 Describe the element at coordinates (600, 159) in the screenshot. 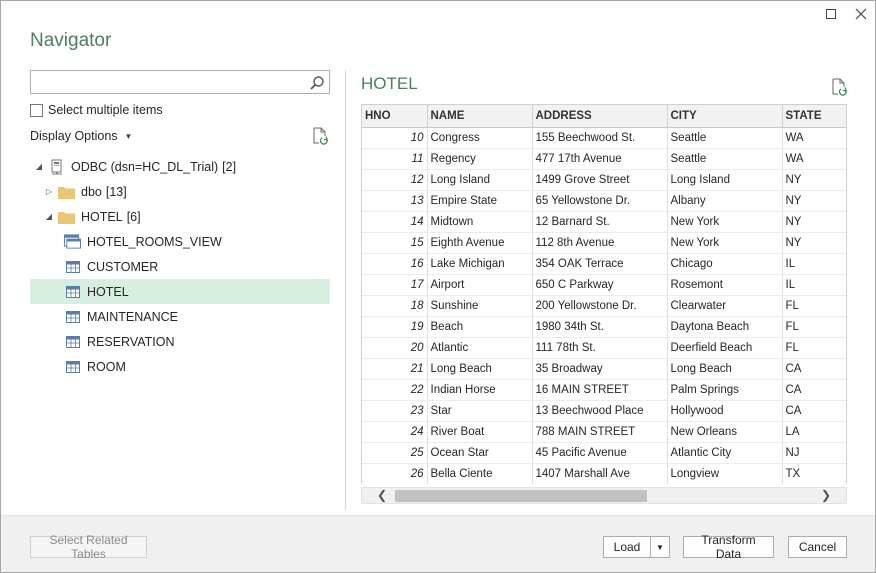

I see `table-cell: 477 17th Avenue` at that location.